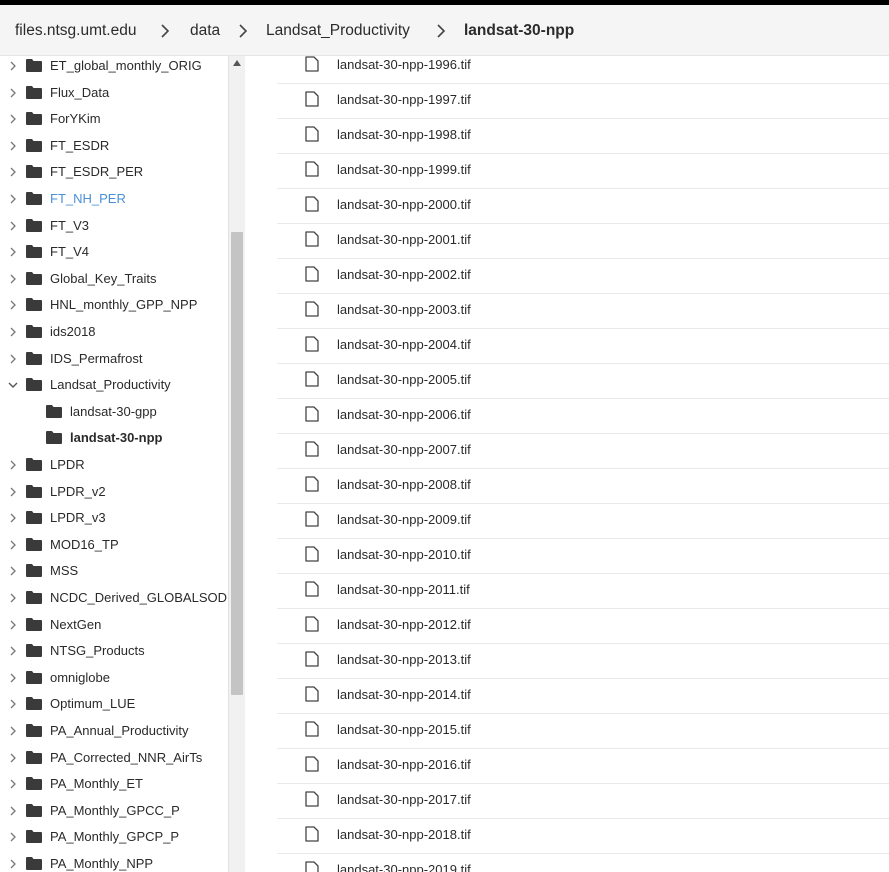  Describe the element at coordinates (583, 661) in the screenshot. I see `file-row: landsat-30-npp-2013.tif` at that location.